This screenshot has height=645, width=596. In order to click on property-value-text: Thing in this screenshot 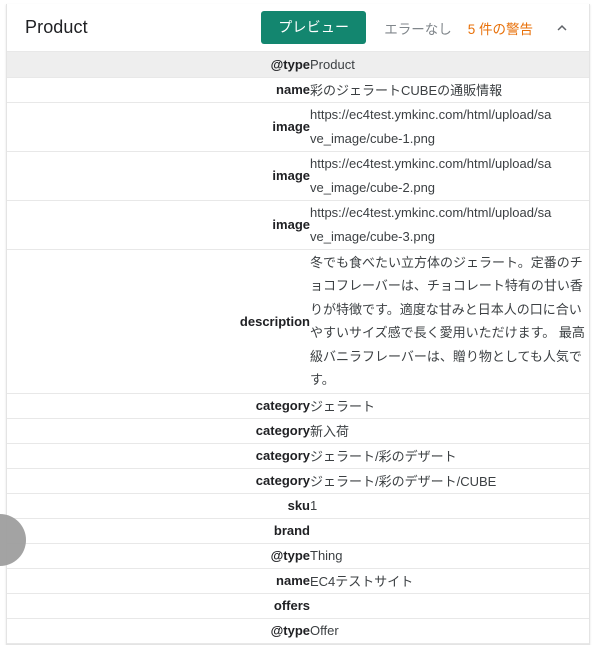, I will do `click(326, 555)`.